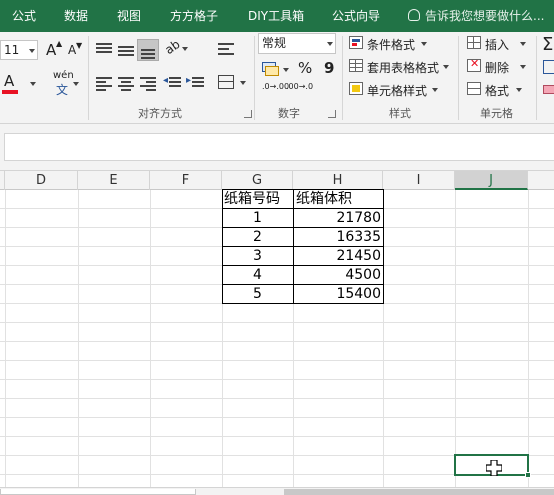 The height and width of the screenshot is (495, 554). I want to click on number-format-select: 常规, so click(297, 43).